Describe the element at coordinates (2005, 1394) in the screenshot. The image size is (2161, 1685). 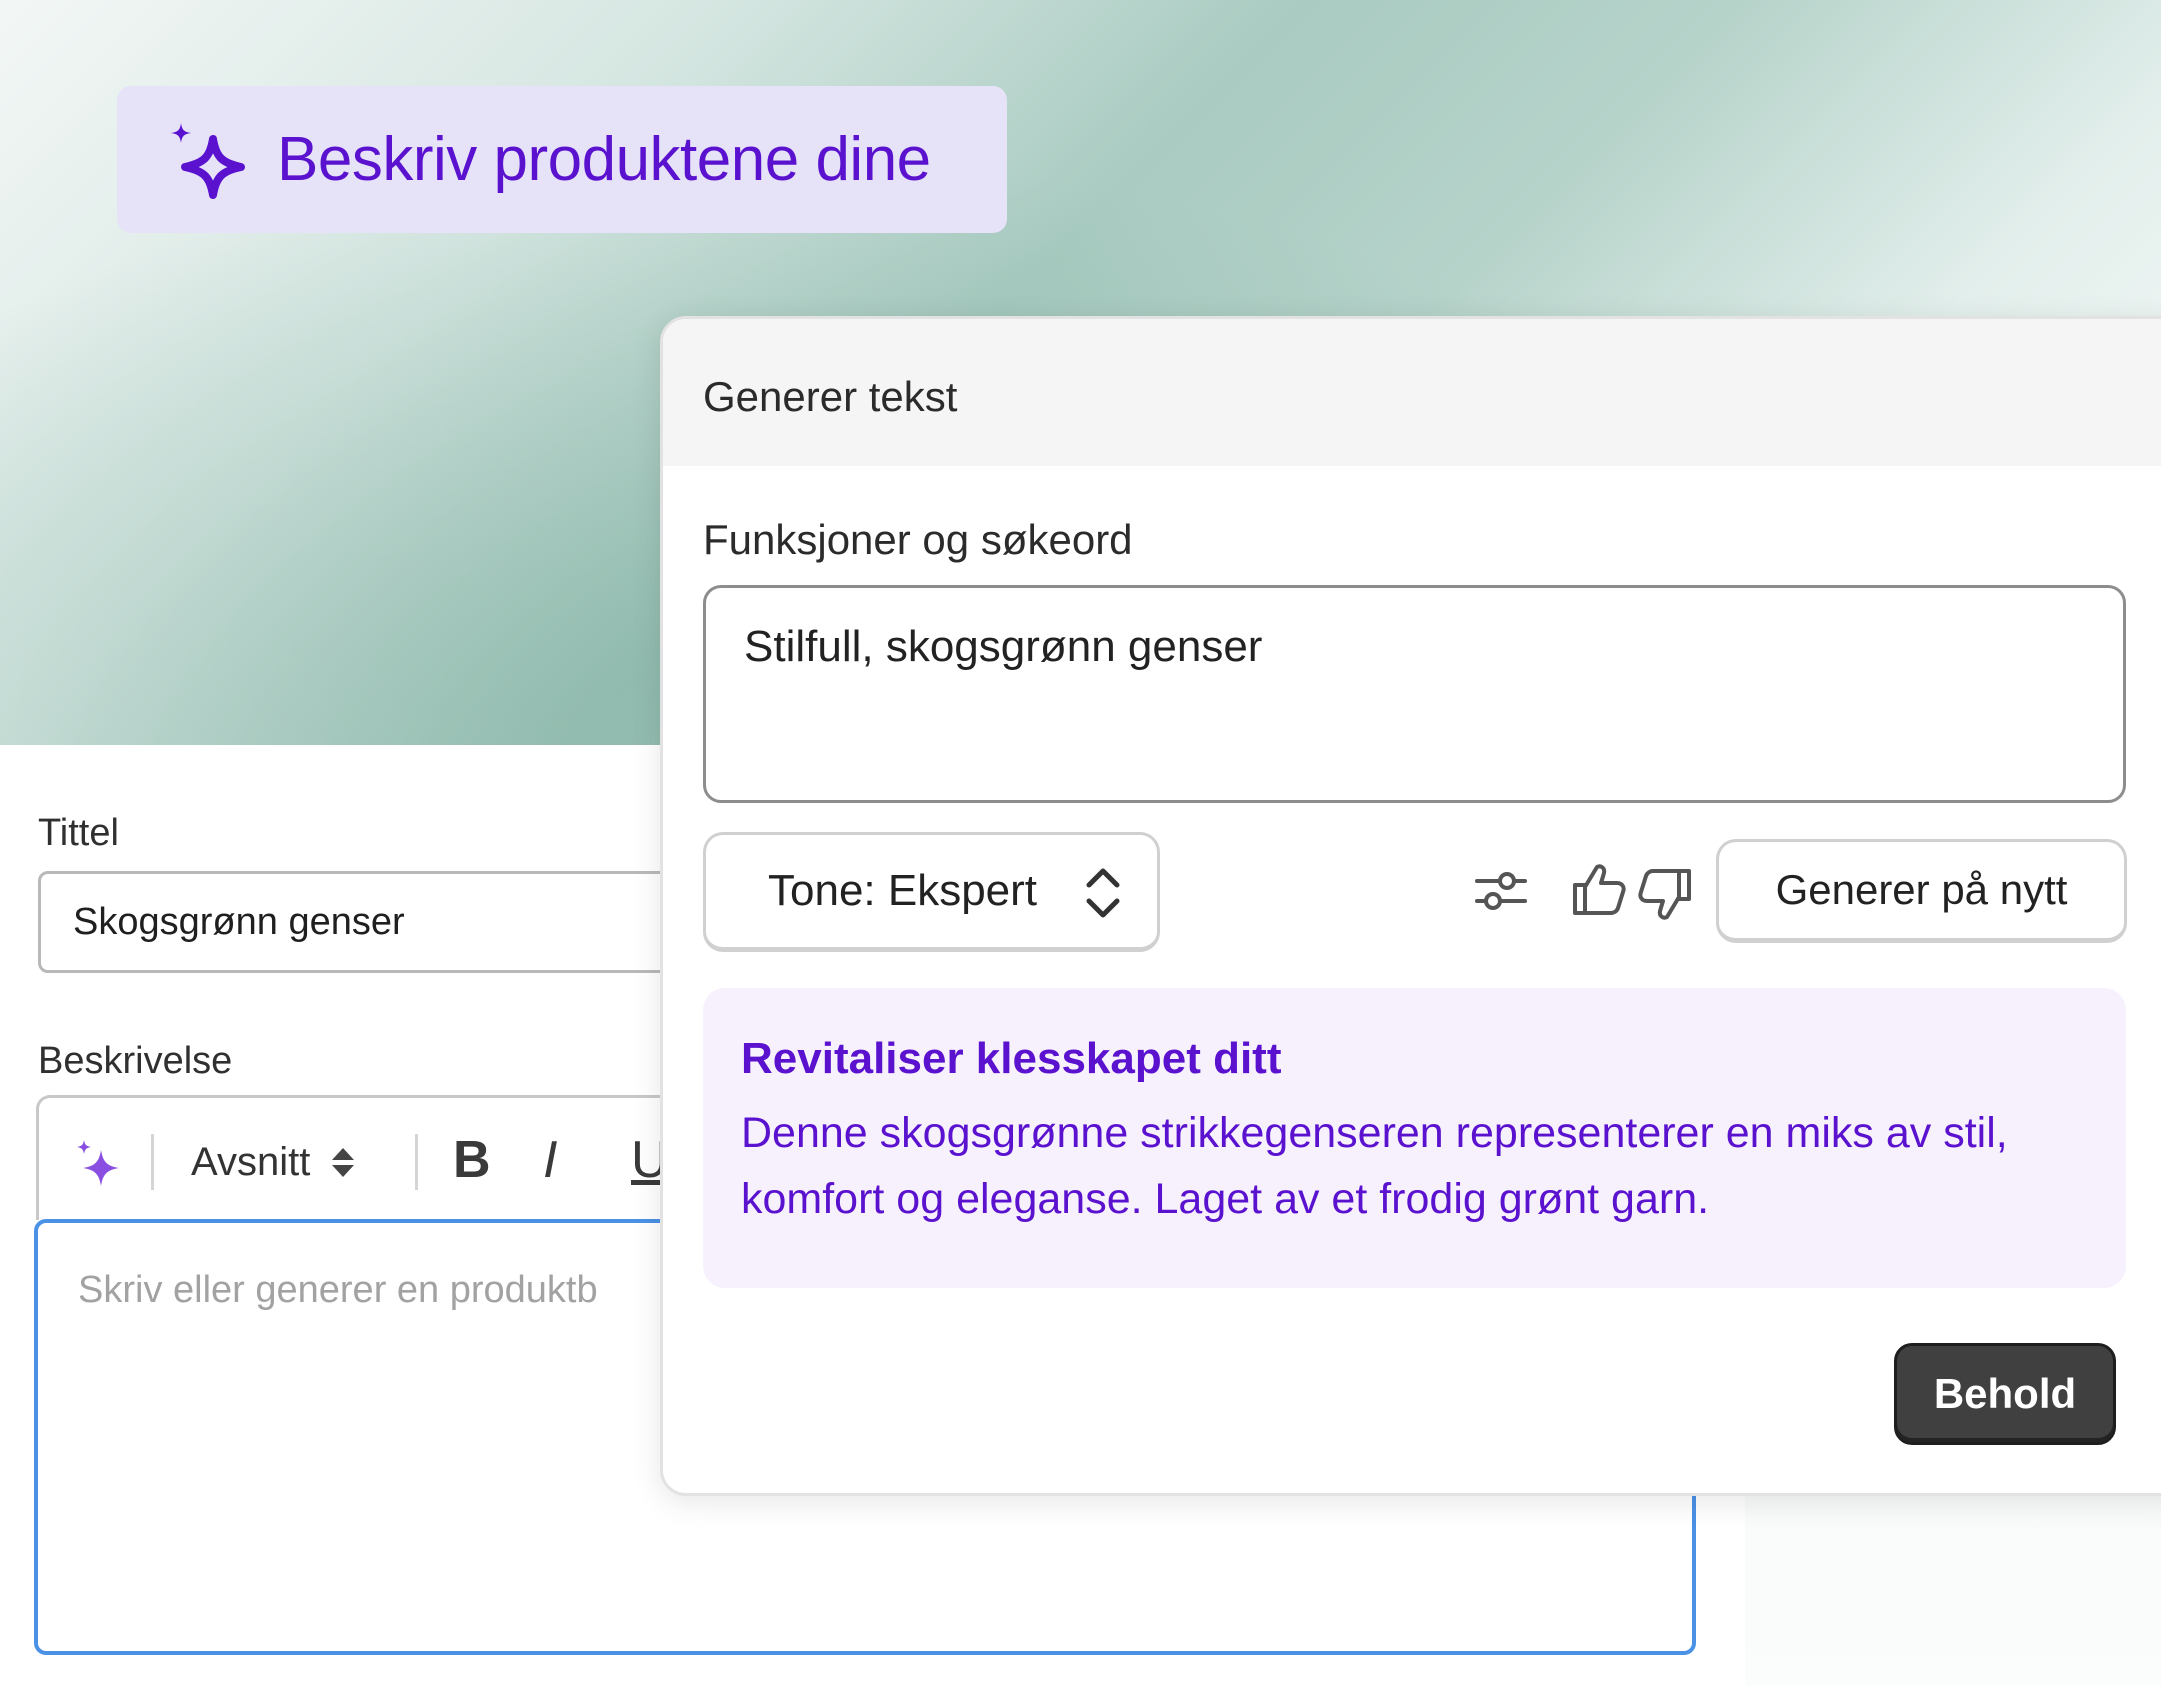
I see `keep-button: Behold` at that location.